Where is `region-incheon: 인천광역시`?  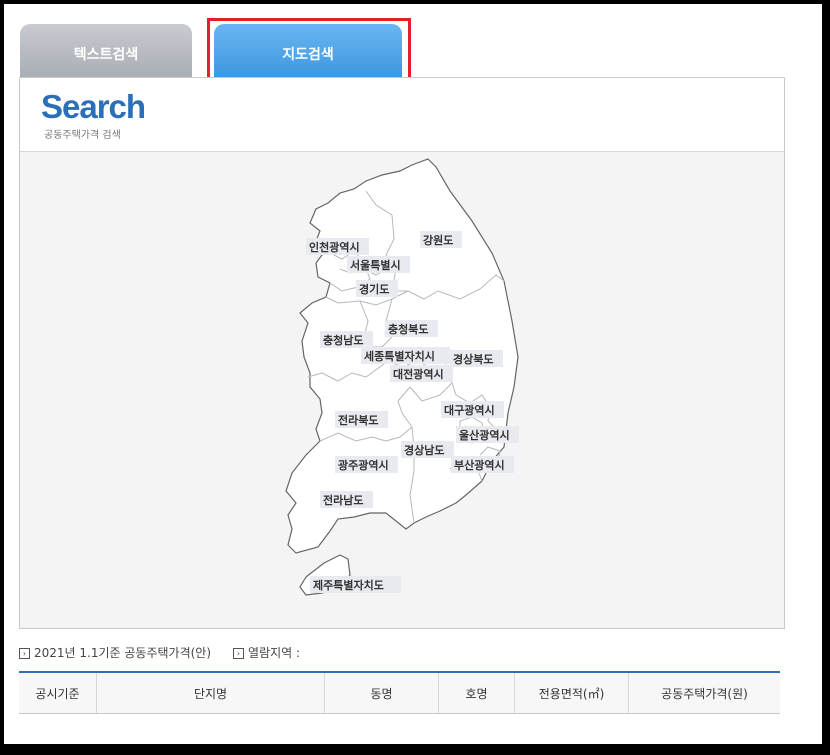
region-incheon: 인천광역시 is located at coordinates (337, 246).